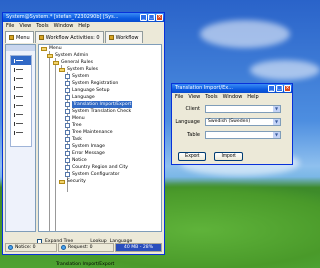 The image size is (320, 268). What do you see at coordinates (194, 97) in the screenshot?
I see `dialog-menu-view: View` at bounding box center [194, 97].